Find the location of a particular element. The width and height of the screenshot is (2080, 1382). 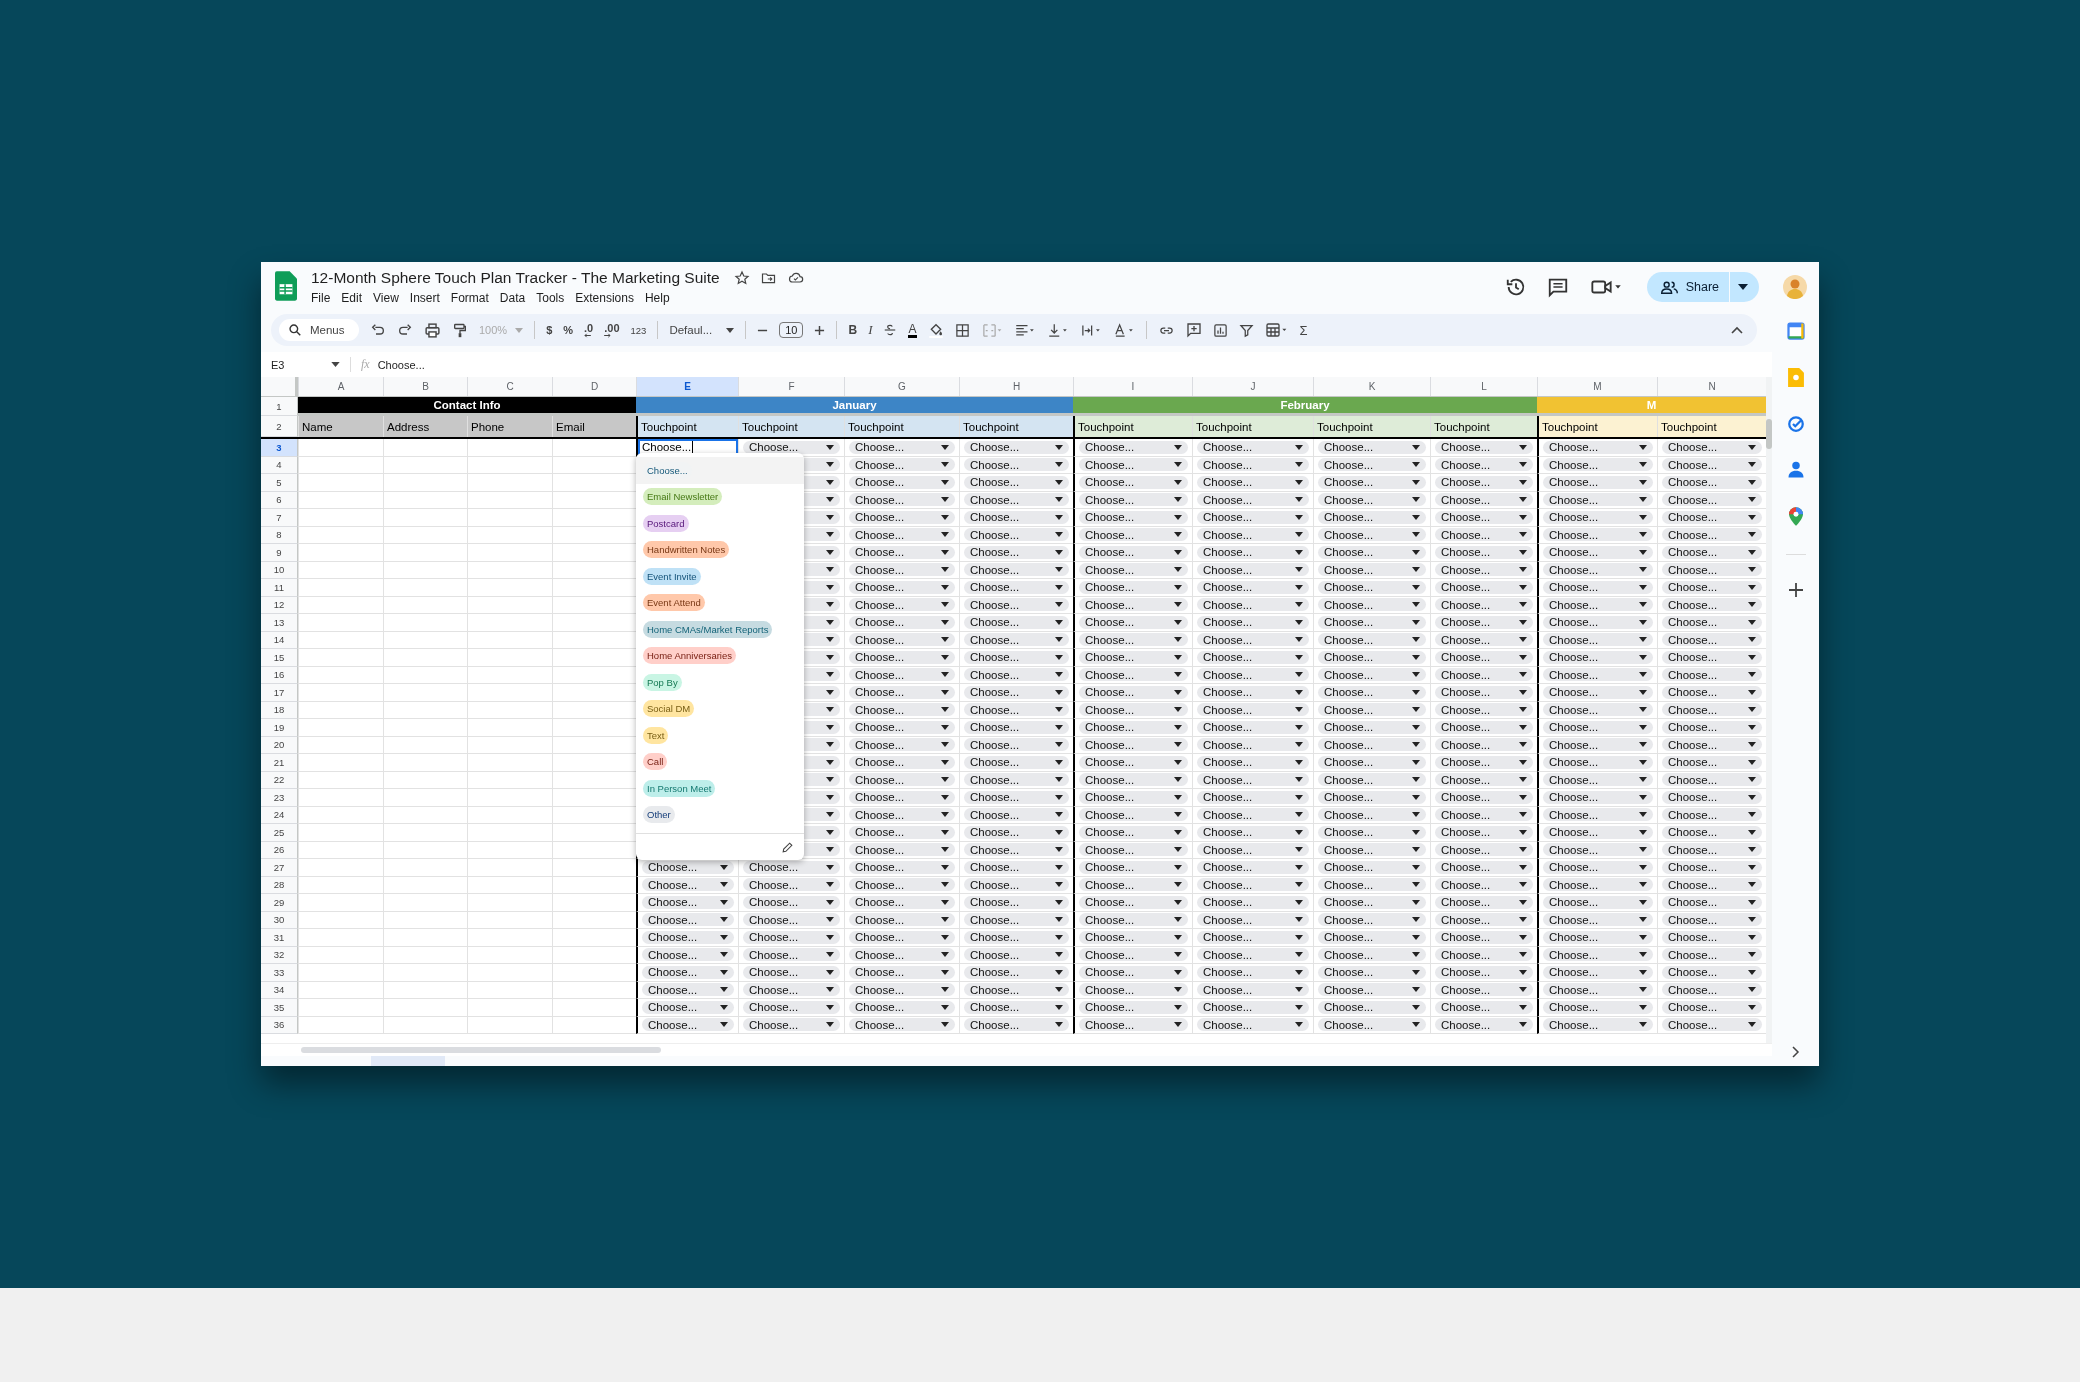

expand-panel-icon is located at coordinates (1795, 1052).